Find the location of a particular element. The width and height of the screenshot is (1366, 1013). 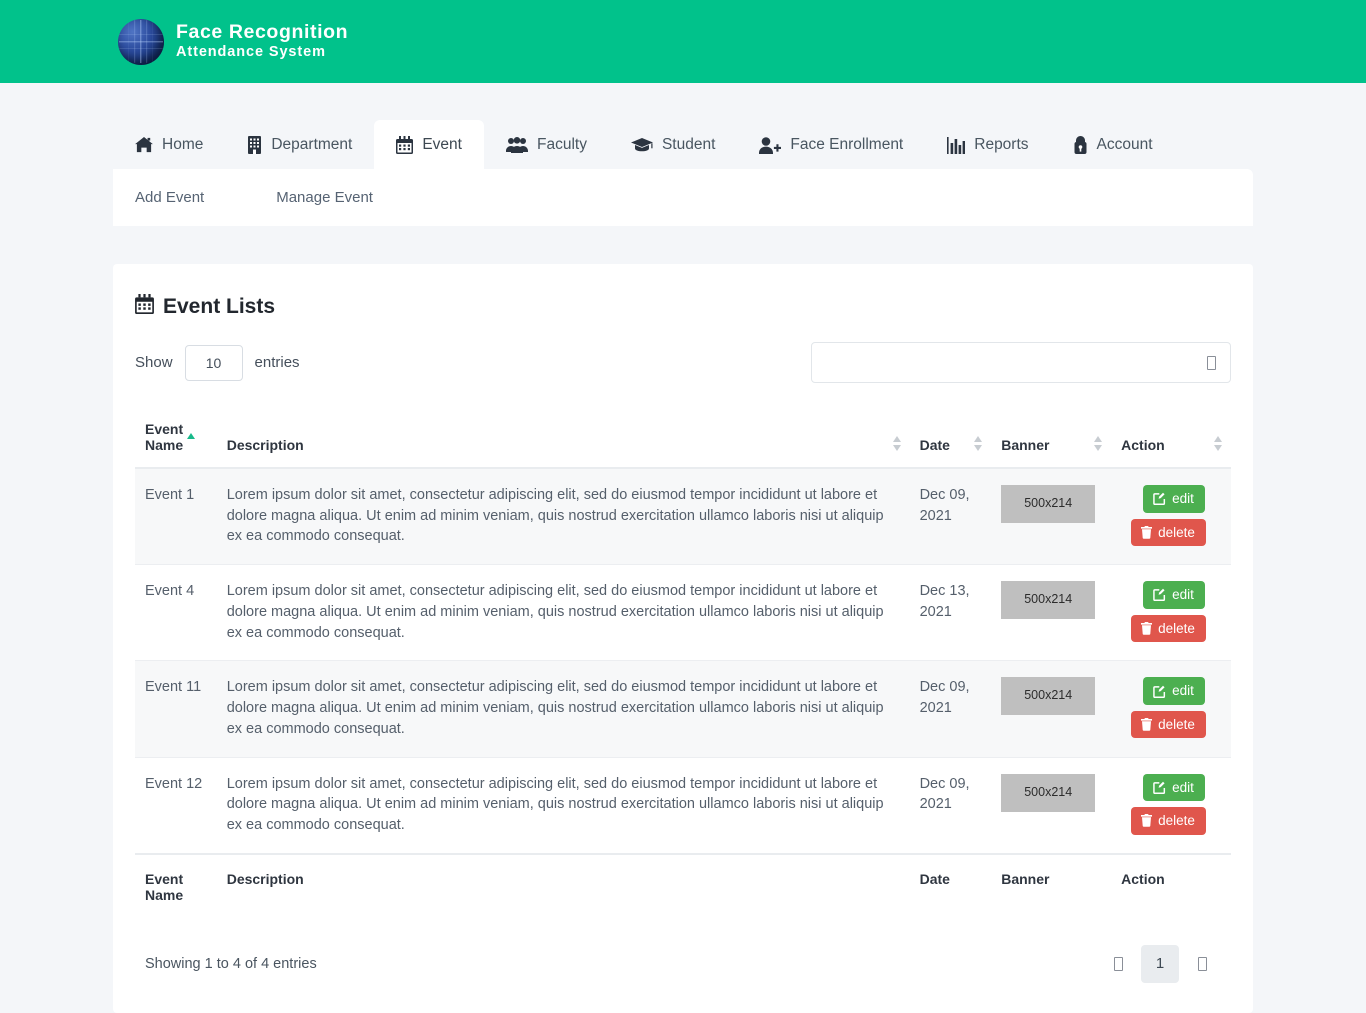

search-input is located at coordinates (1015, 362).